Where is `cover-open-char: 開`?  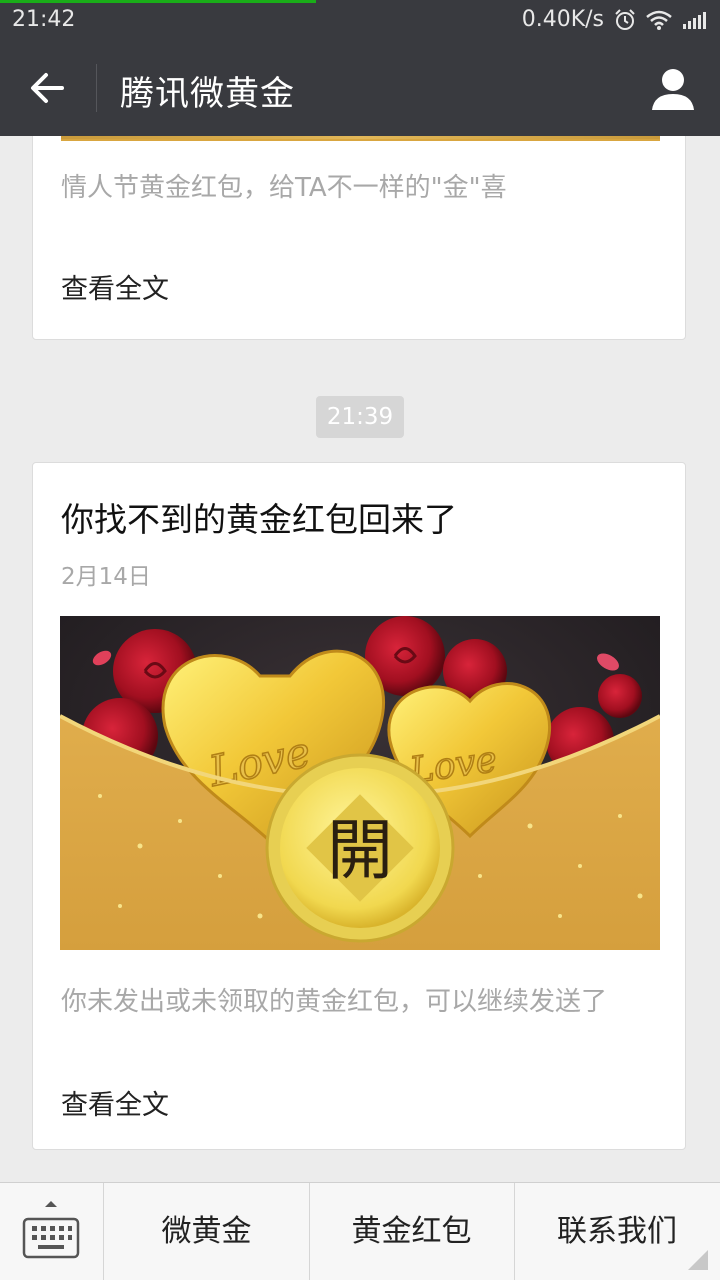 cover-open-char: 開 is located at coordinates (360, 850).